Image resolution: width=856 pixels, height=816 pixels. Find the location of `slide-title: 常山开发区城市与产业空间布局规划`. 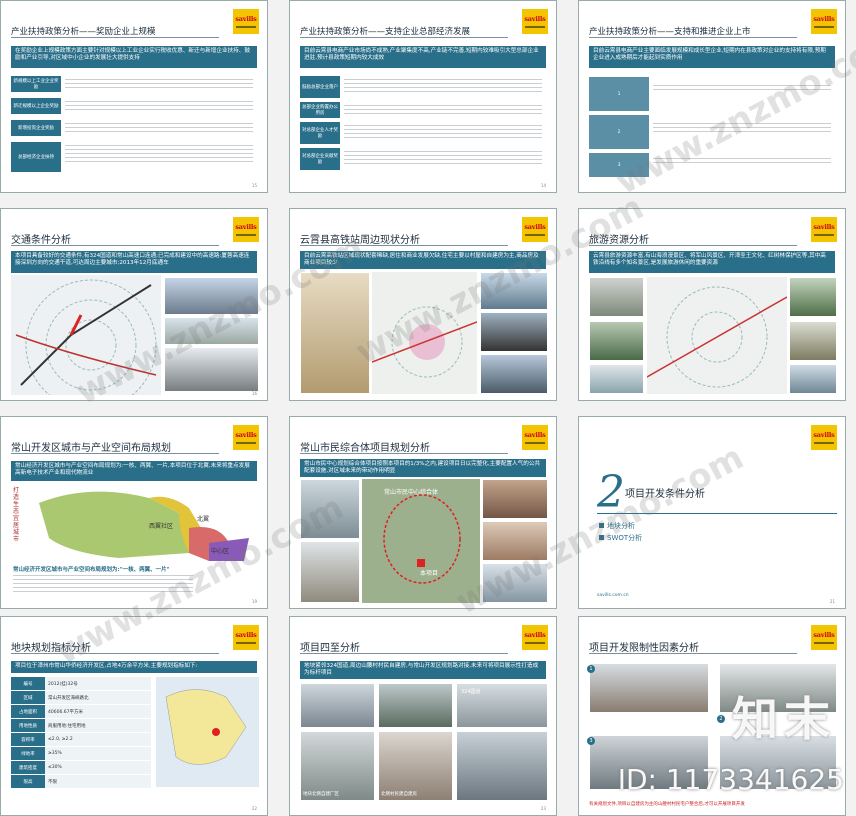

slide-title: 常山开发区城市与产业空间布局规划 is located at coordinates (91, 448).